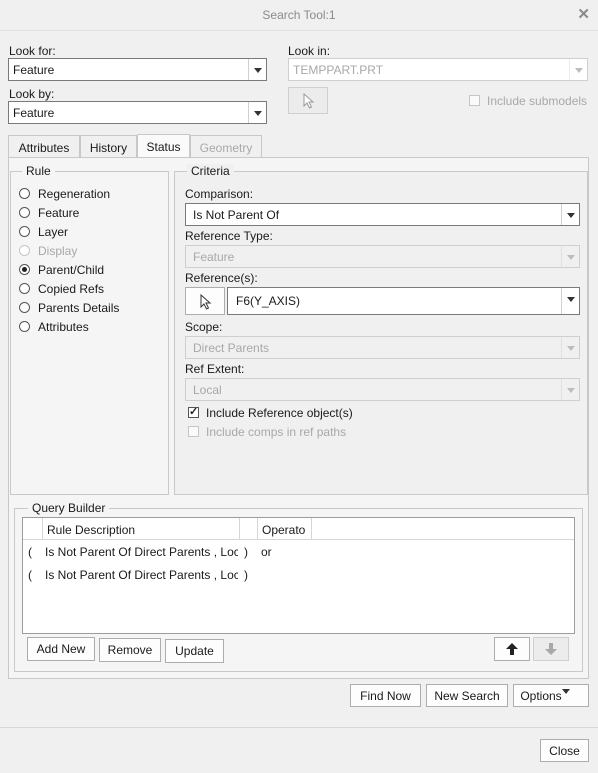 The width and height of the screenshot is (598, 773). Describe the element at coordinates (89, 333) in the screenshot. I see `rule-group` at that location.